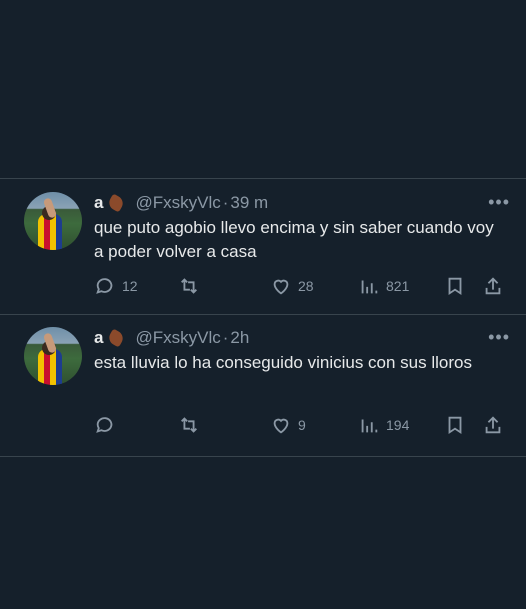 This screenshot has width=526, height=609. I want to click on views-button: 821, so click(383, 286).